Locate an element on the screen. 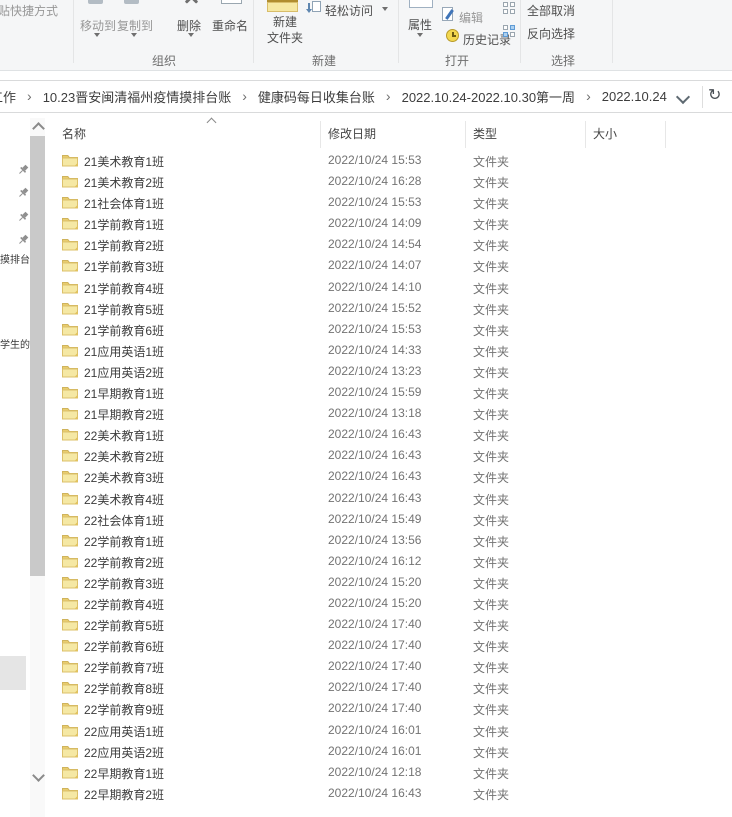 The width and height of the screenshot is (732, 817). refresh-icon: ↻ is located at coordinates (714, 95).